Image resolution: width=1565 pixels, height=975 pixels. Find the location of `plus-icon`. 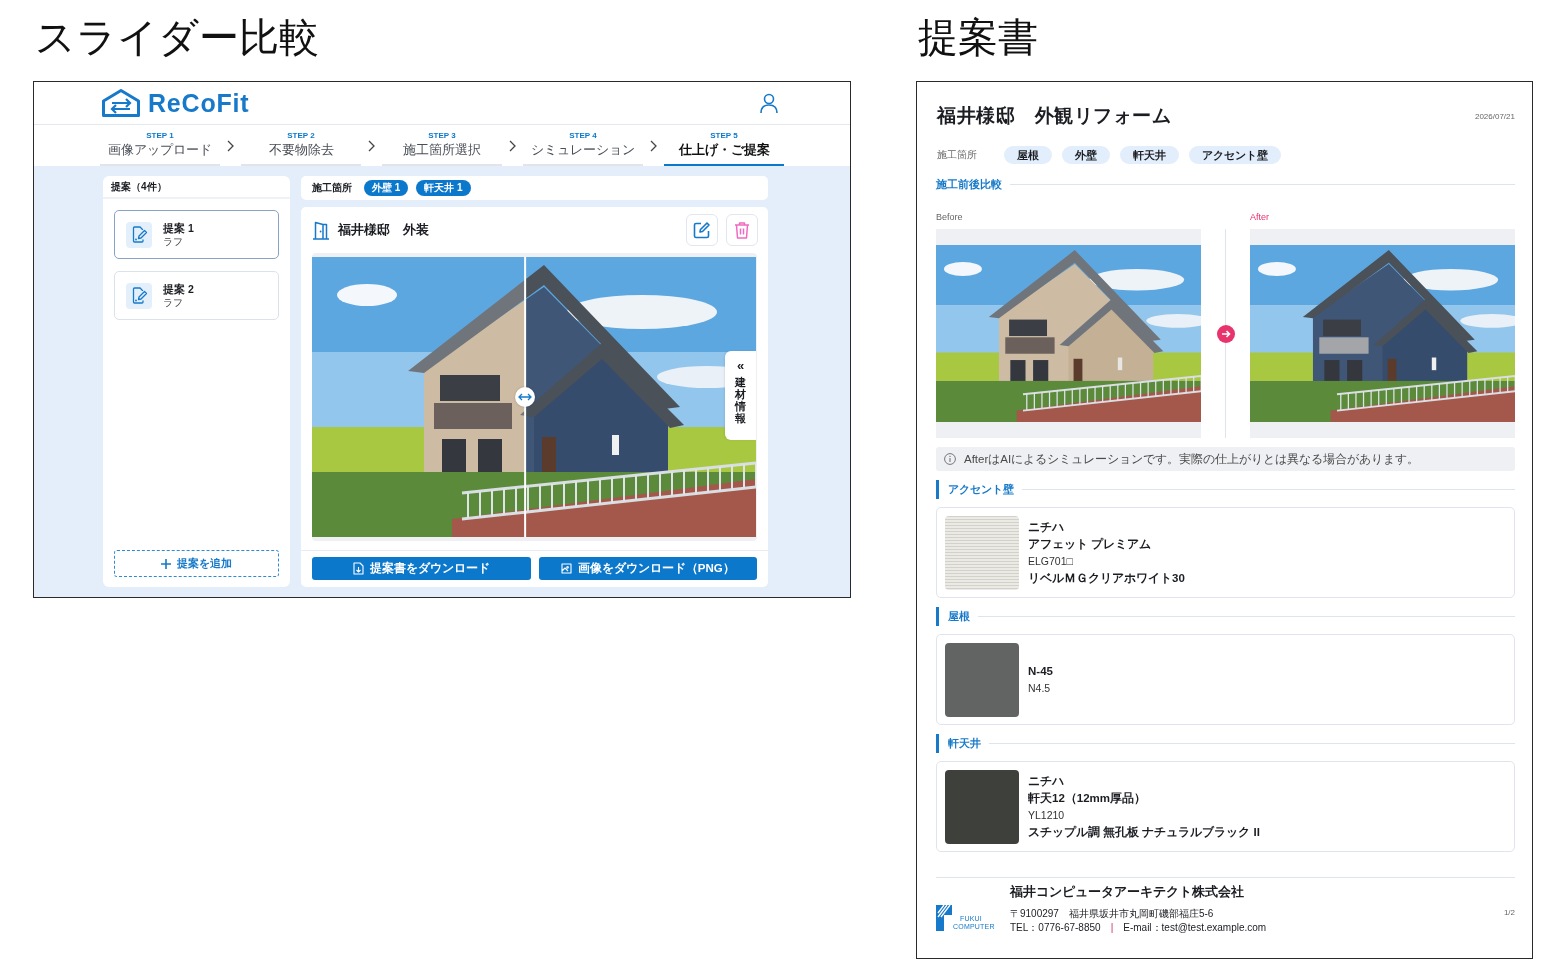

plus-icon is located at coordinates (166, 563).